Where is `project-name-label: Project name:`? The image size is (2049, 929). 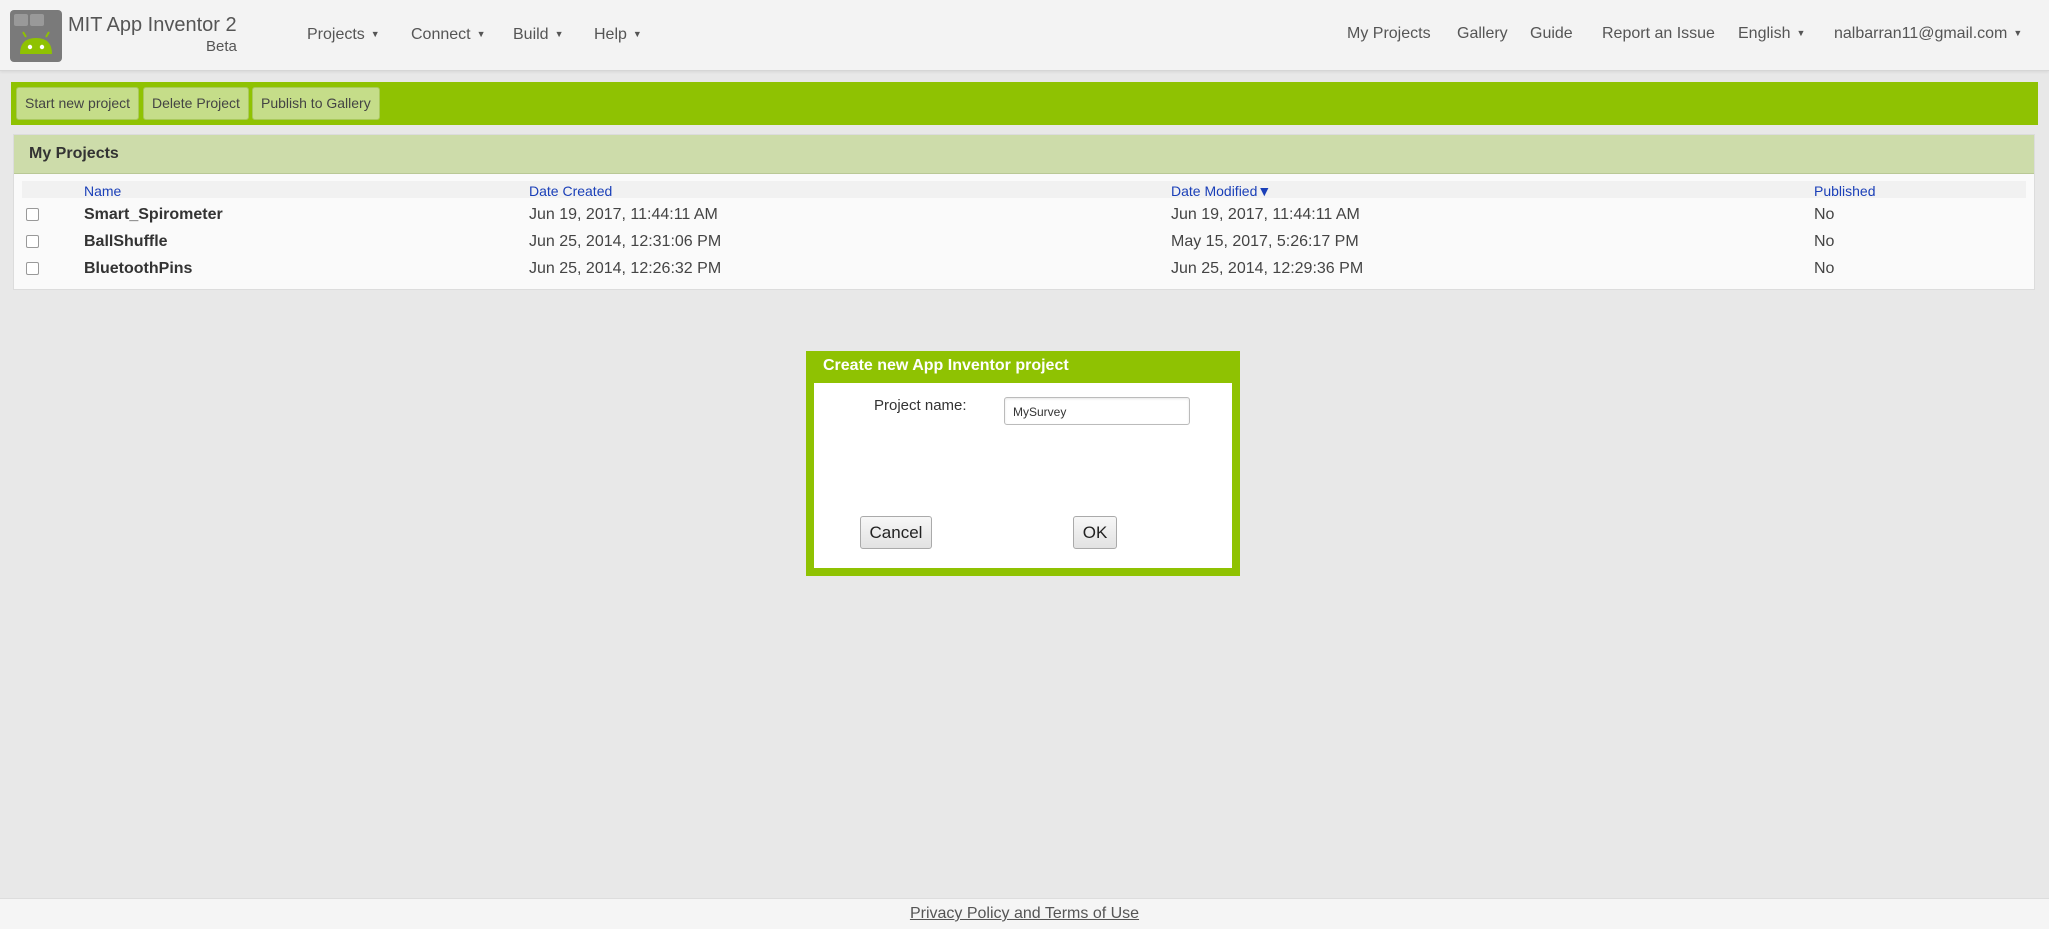 project-name-label: Project name: is located at coordinates (920, 405).